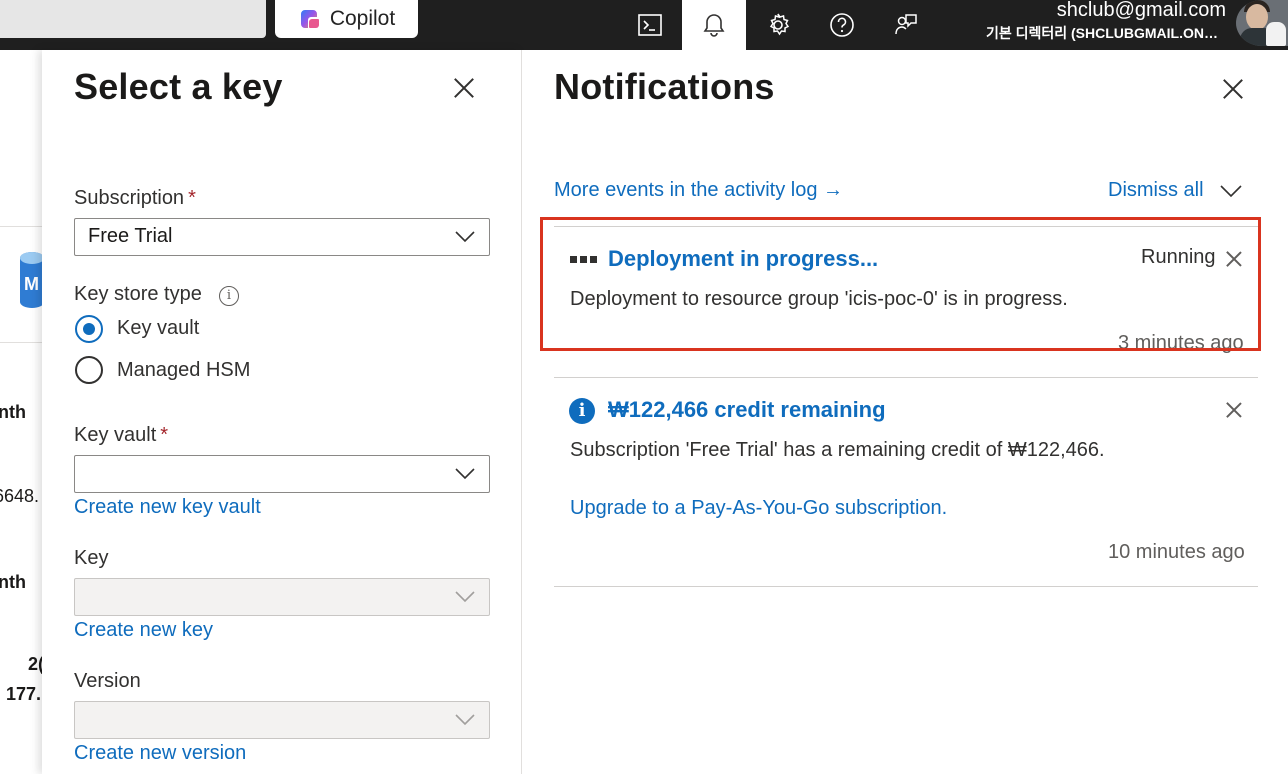 The width and height of the screenshot is (1288, 774). I want to click on copilot-label: Copilot, so click(362, 18).